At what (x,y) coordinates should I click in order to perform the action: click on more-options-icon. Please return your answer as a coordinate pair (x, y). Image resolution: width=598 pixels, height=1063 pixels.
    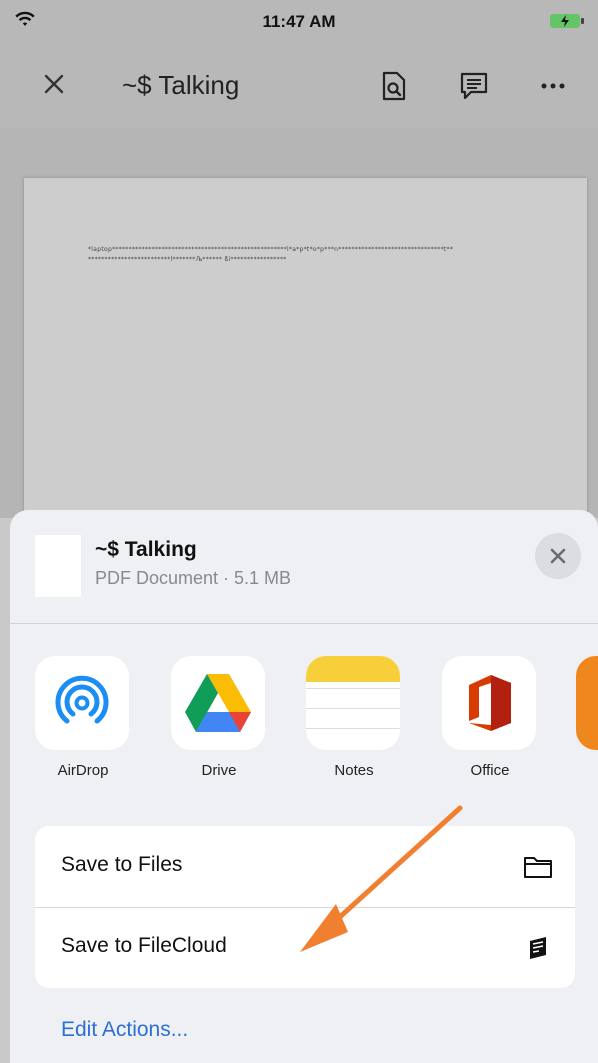
    Looking at the image, I should click on (553, 86).